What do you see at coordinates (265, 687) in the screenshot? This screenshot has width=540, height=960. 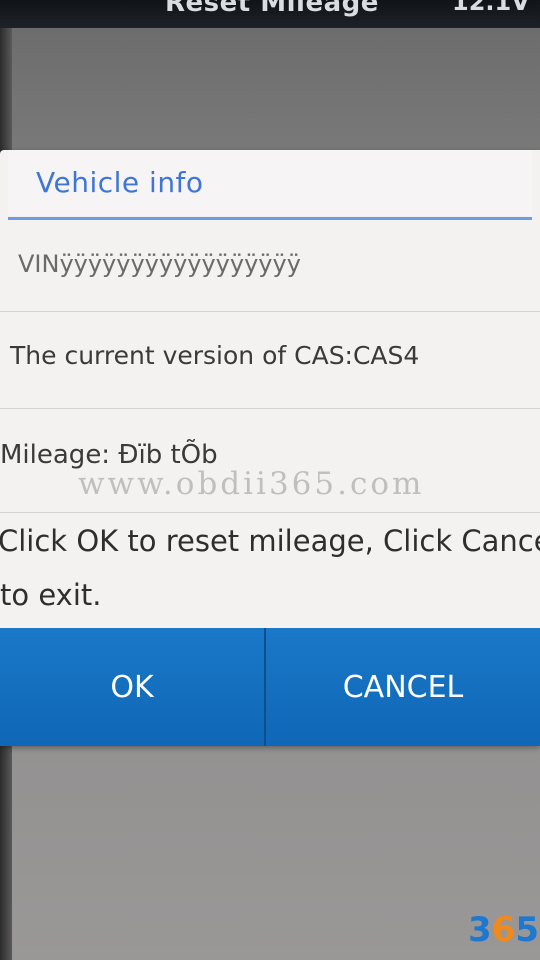 I see `button-divider` at bounding box center [265, 687].